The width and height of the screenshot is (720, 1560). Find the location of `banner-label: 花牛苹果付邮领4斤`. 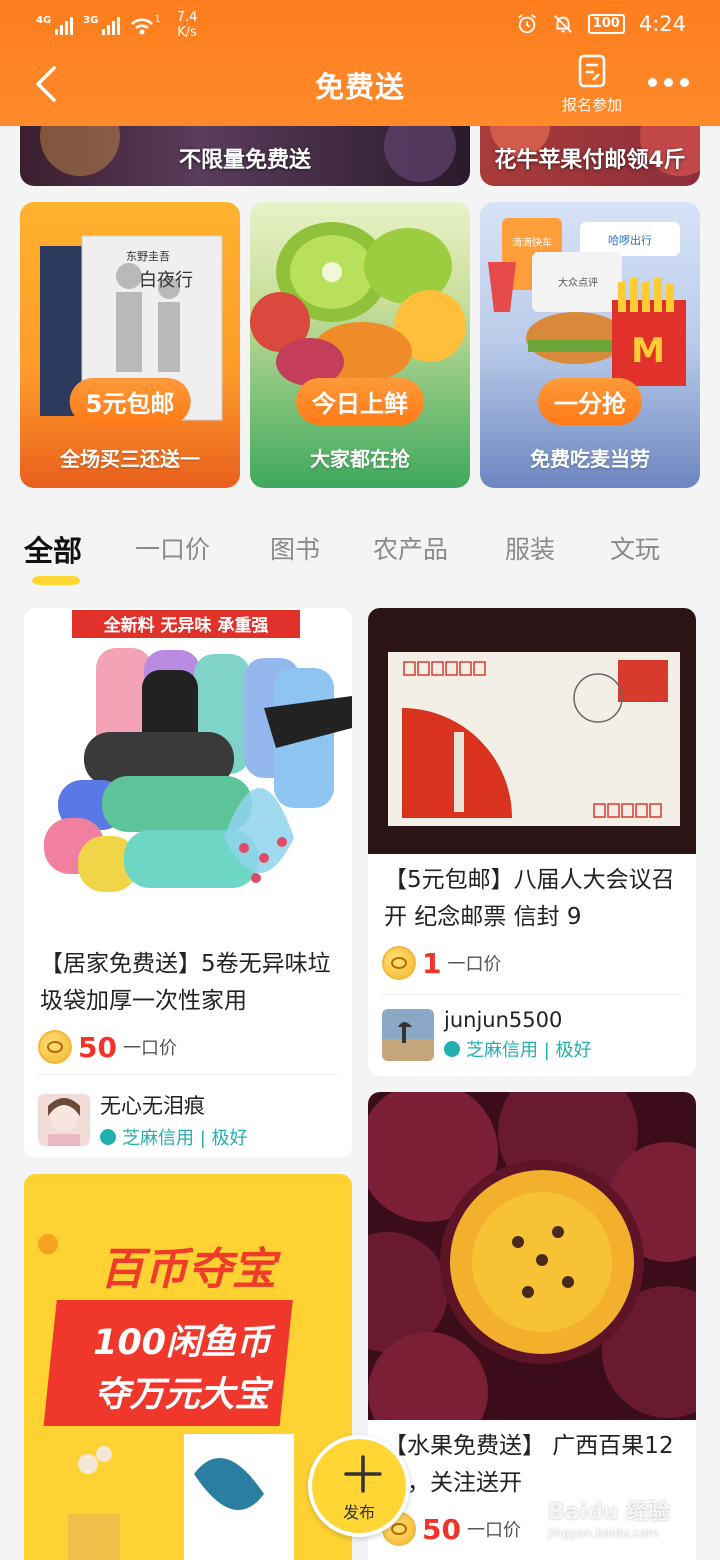

banner-label: 花牛苹果付邮领4斤 is located at coordinates (590, 160).